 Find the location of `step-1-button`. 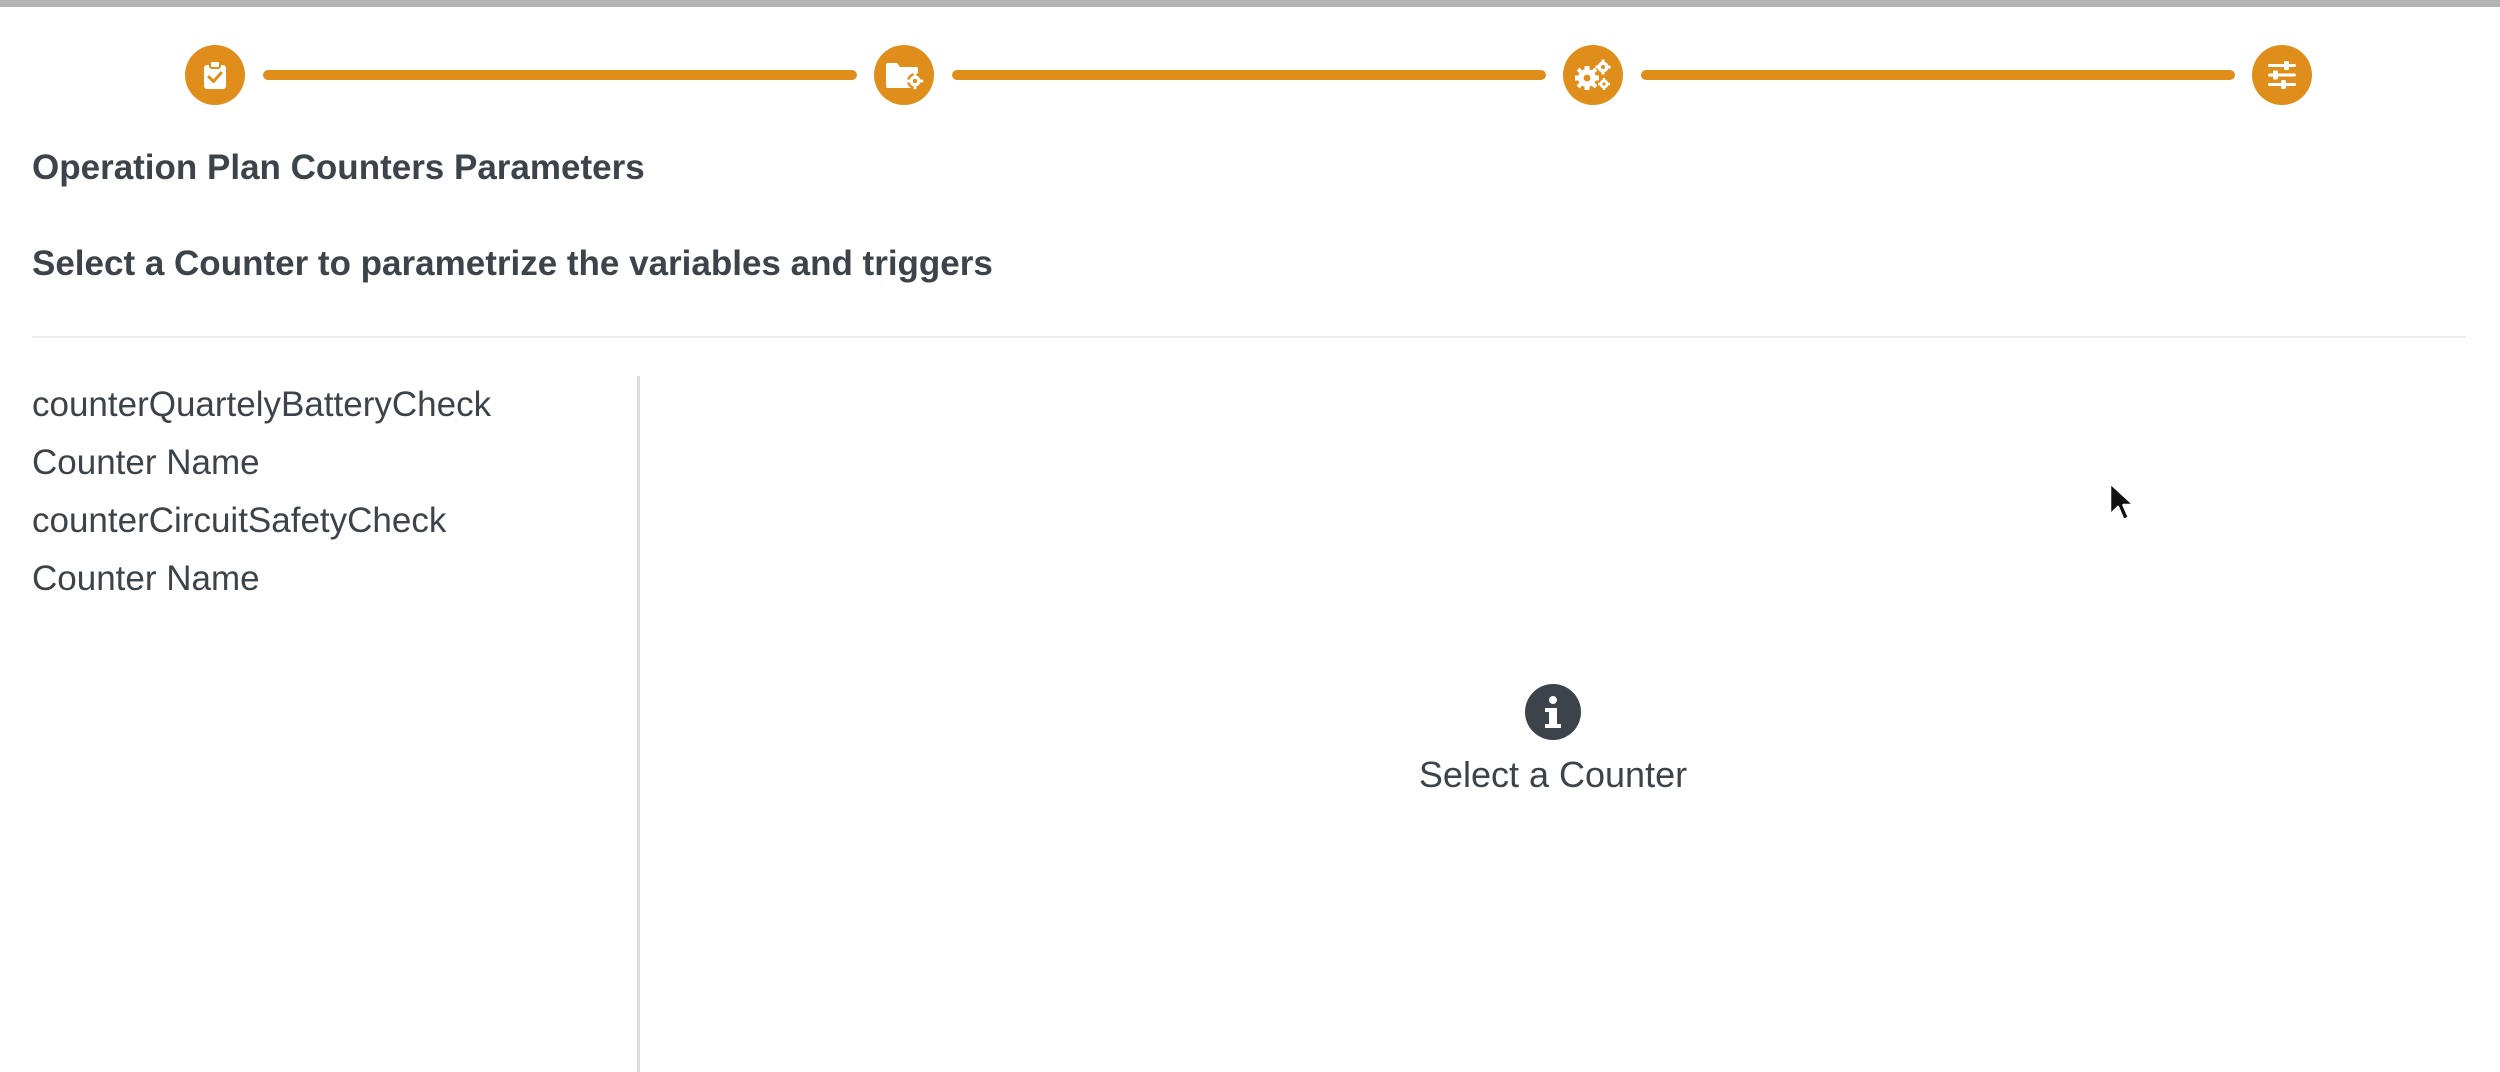

step-1-button is located at coordinates (215, 75).